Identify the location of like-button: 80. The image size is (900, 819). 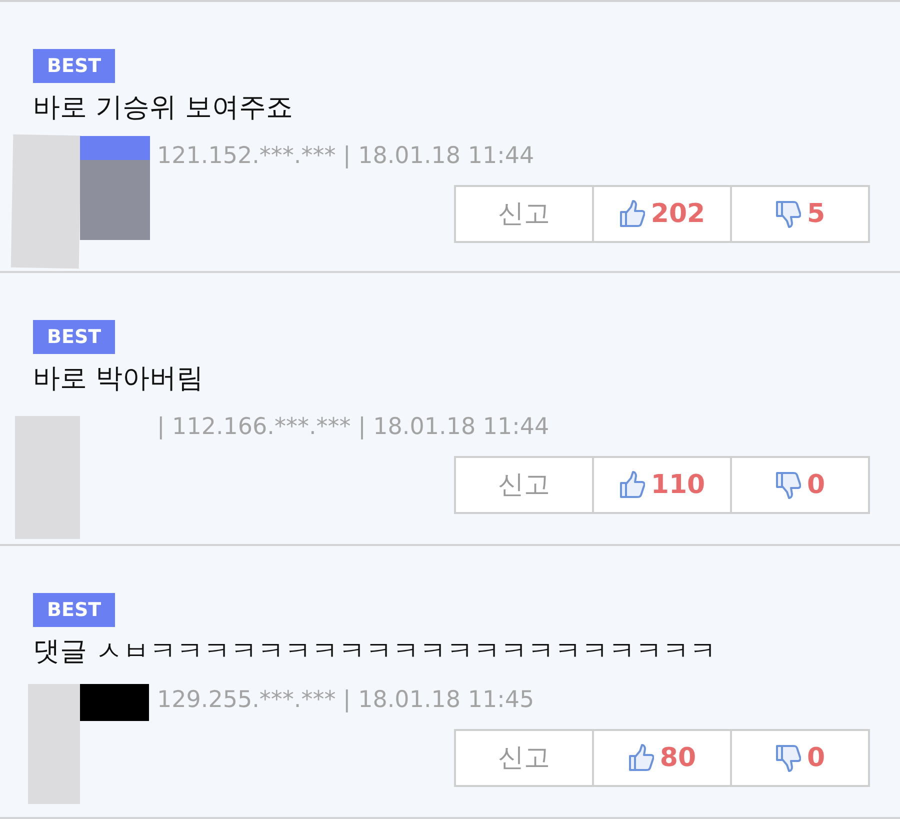
(662, 758).